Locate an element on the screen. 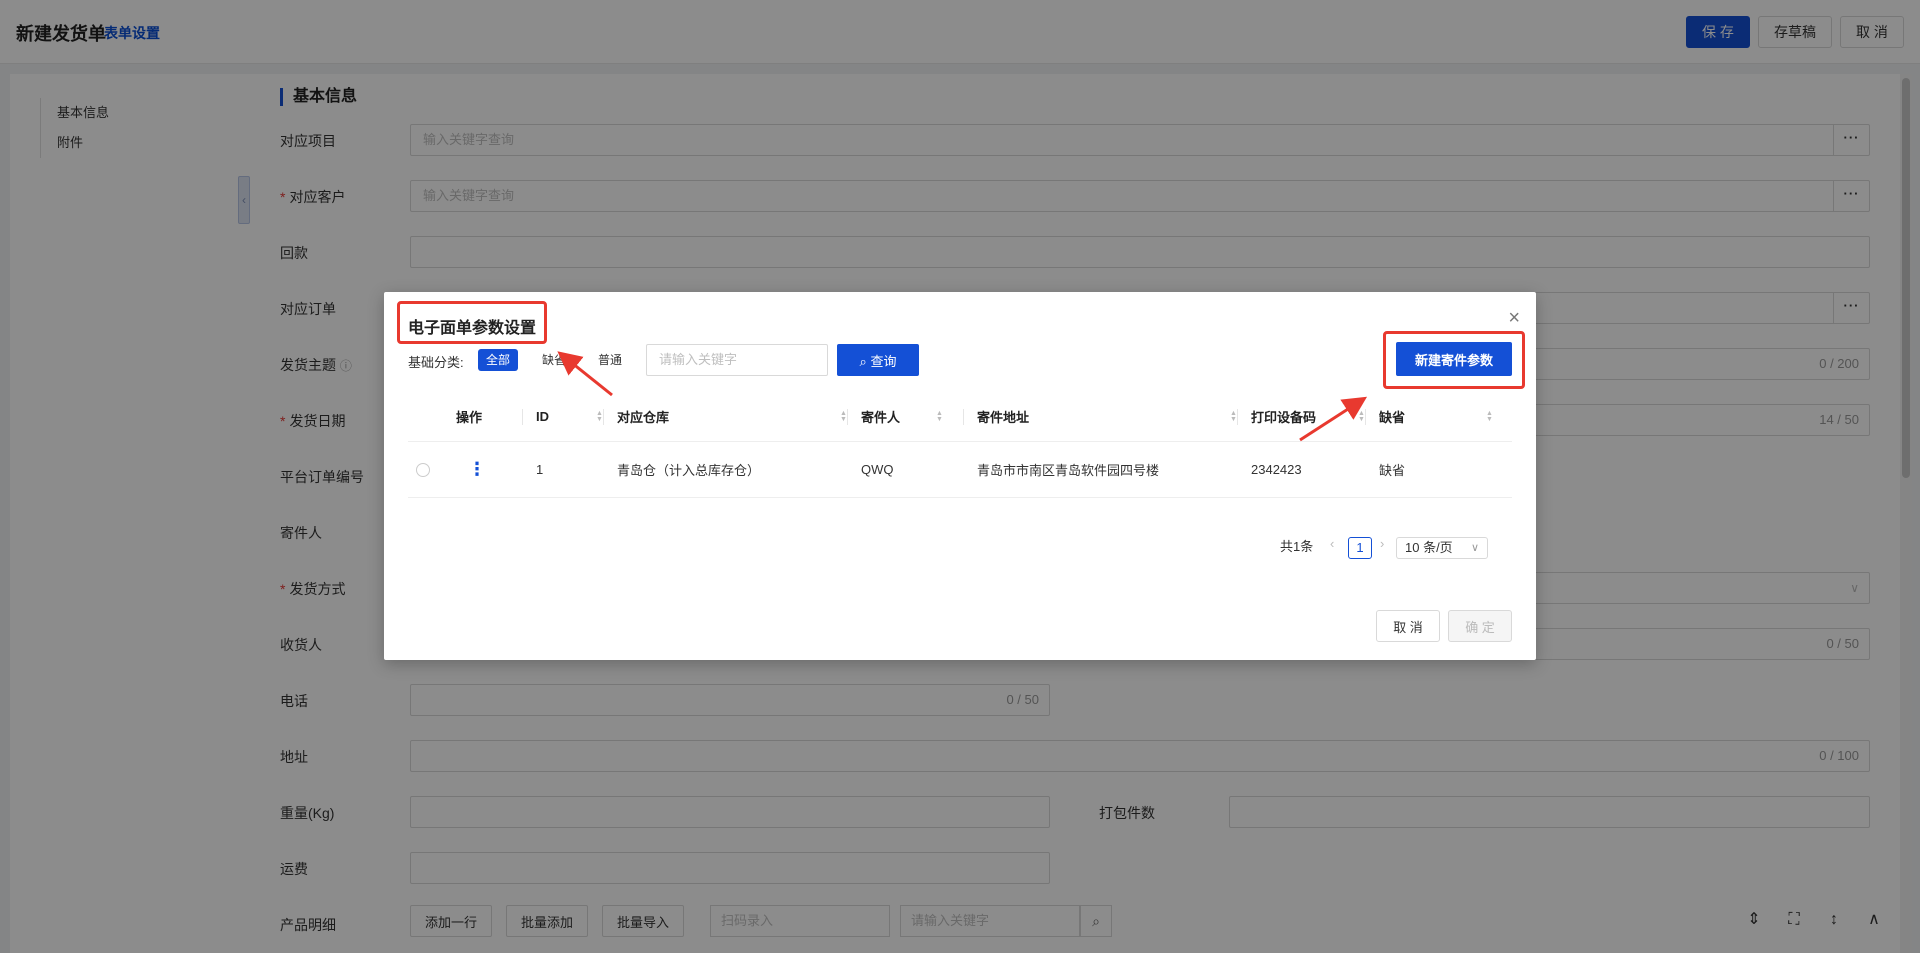 Image resolution: width=1920 pixels, height=953 pixels. arrow-to-new-button is located at coordinates (1333, 419).